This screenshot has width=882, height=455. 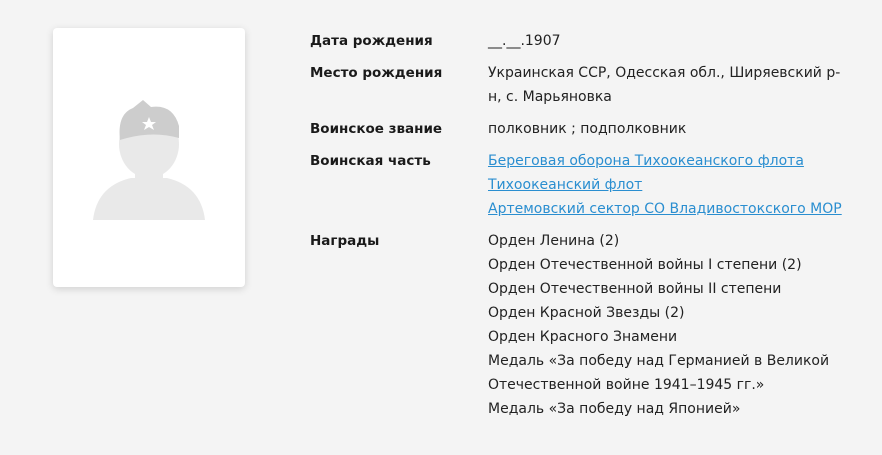 What do you see at coordinates (370, 161) in the screenshot?
I see `unit-label: Воинская часть` at bounding box center [370, 161].